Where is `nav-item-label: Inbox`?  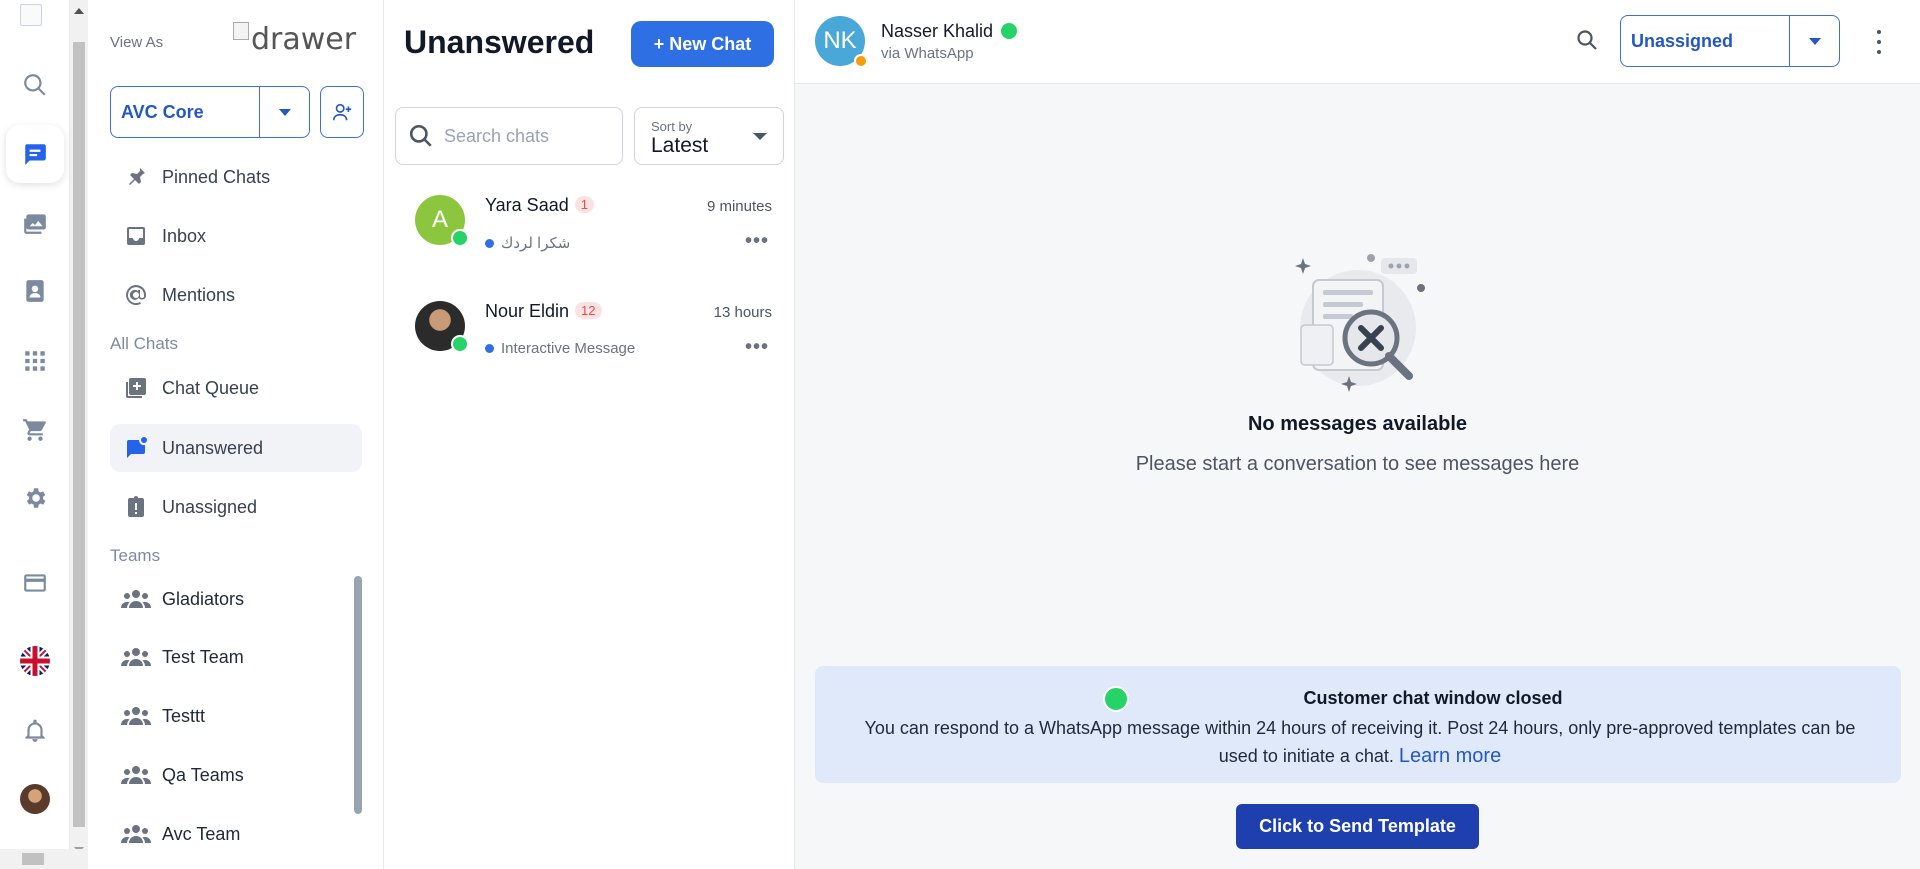
nav-item-label: Inbox is located at coordinates (184, 235).